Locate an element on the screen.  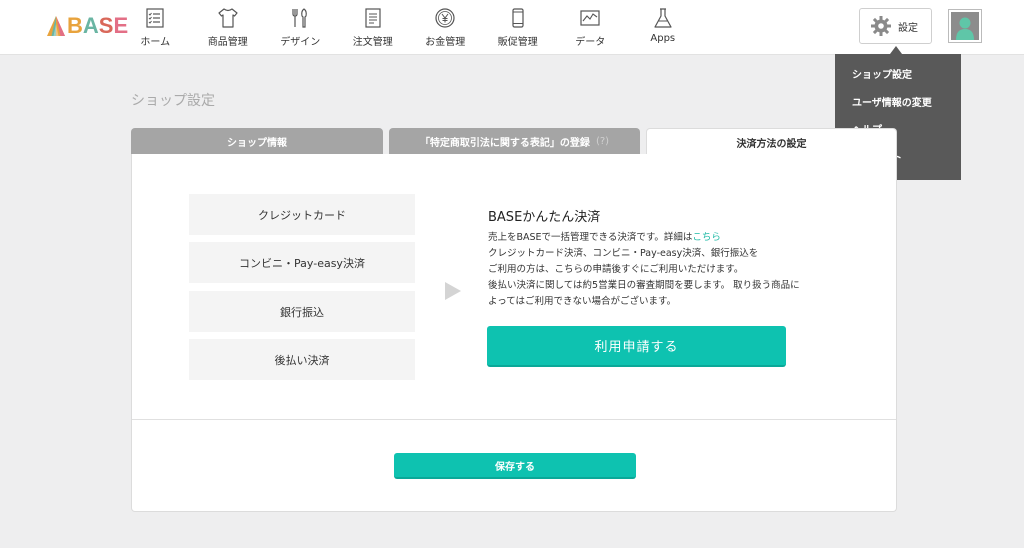
main-nav: ホーム 商品管理 デザイン 注文管理 お金管理 販促管理 データ Apps is located at coordinates (409, 27).